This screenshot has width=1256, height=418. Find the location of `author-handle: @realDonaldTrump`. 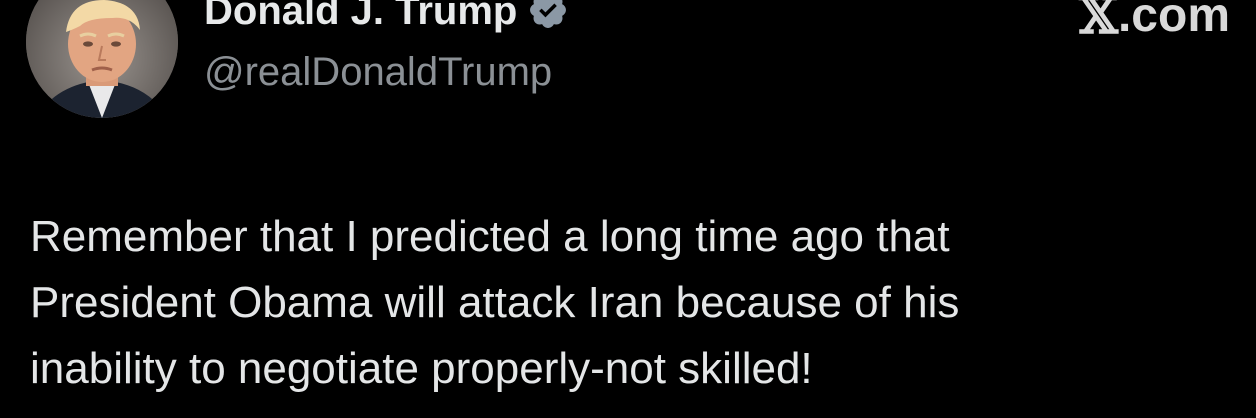

author-handle: @realDonaldTrump is located at coordinates (378, 72).